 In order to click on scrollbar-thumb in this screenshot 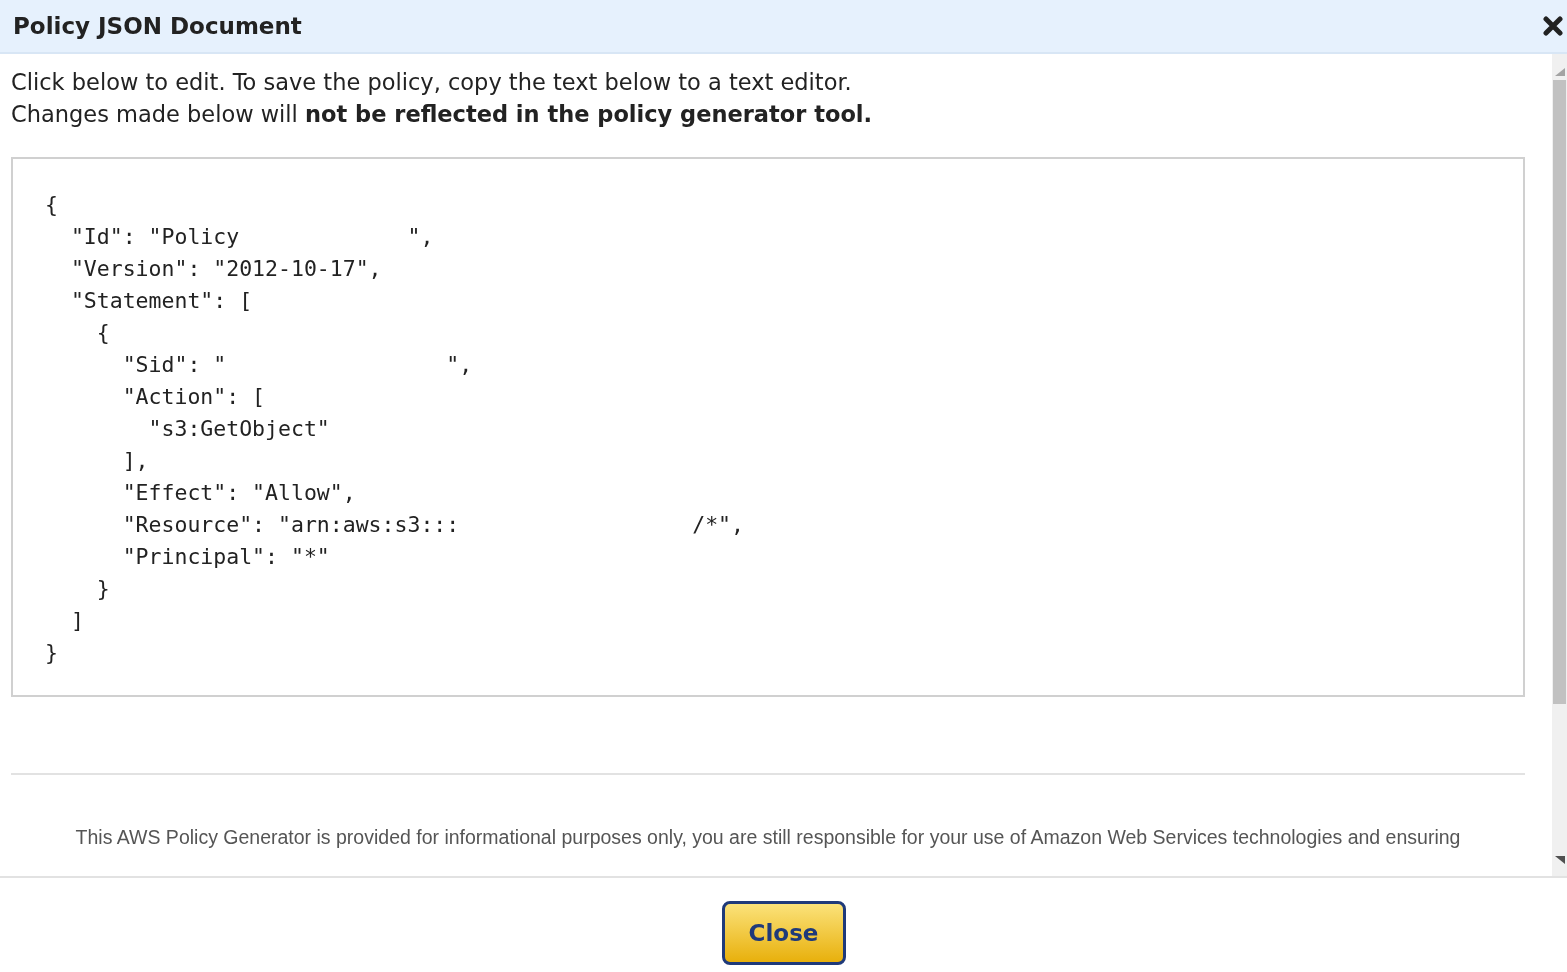, I will do `click(1559, 392)`.